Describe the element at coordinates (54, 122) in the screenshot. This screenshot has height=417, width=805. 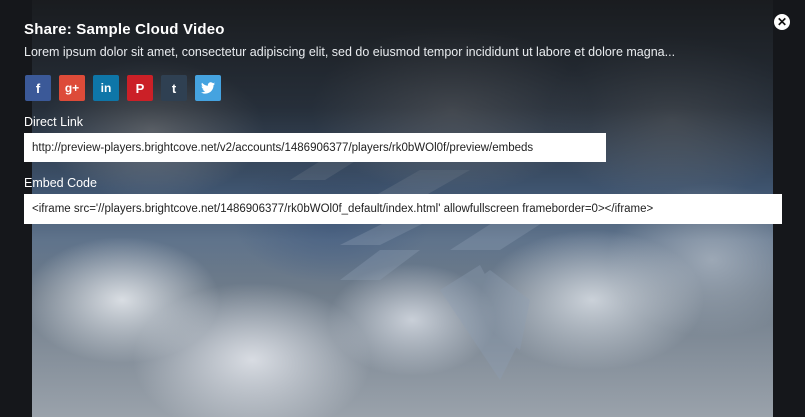
I see `direct-link-label: Direct Link` at that location.